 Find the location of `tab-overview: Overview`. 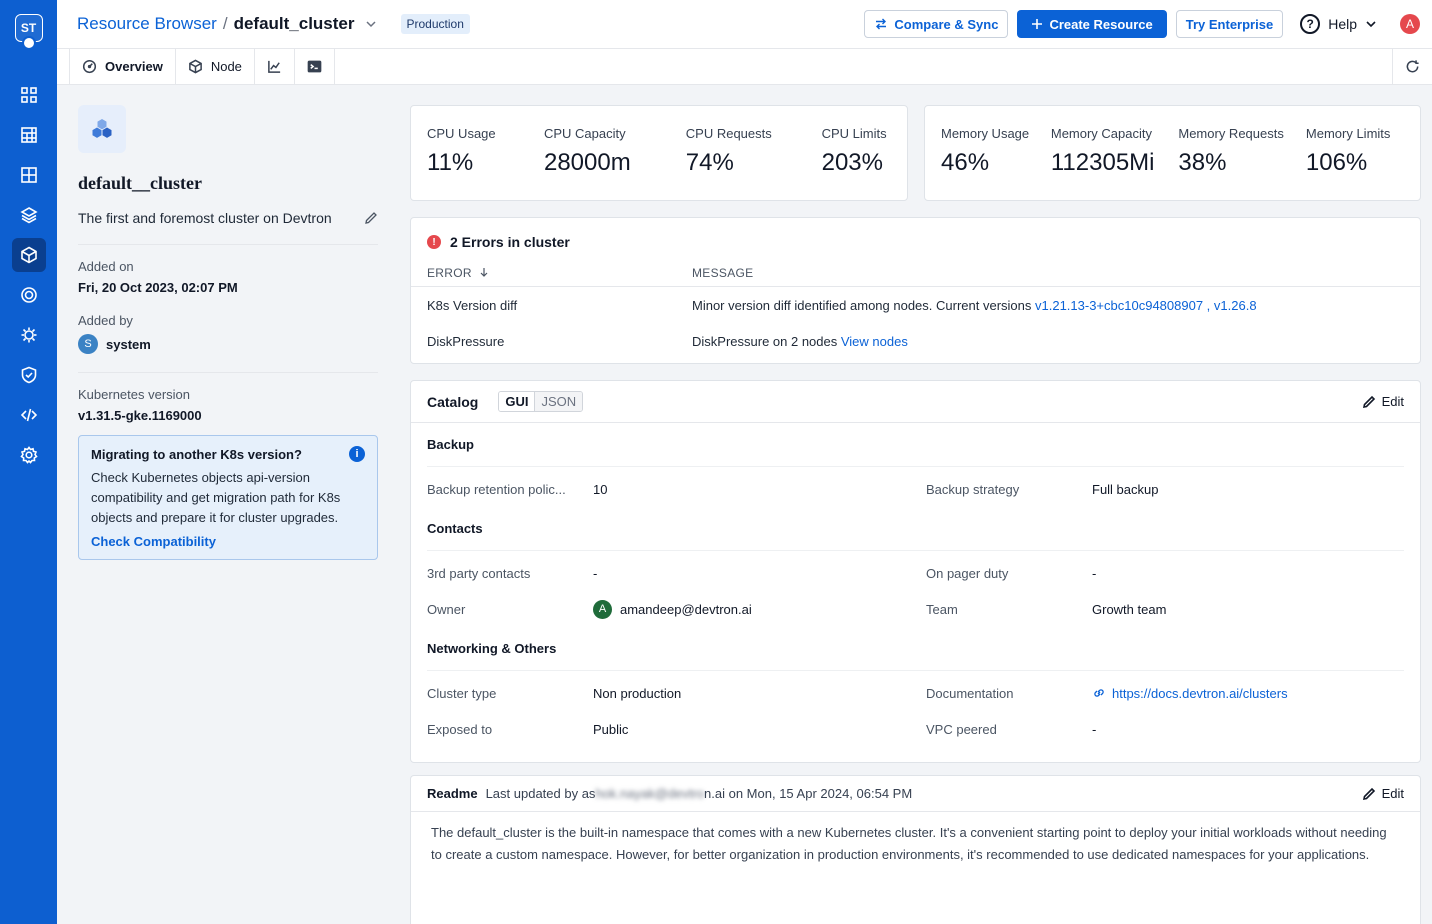

tab-overview: Overview is located at coordinates (122, 66).